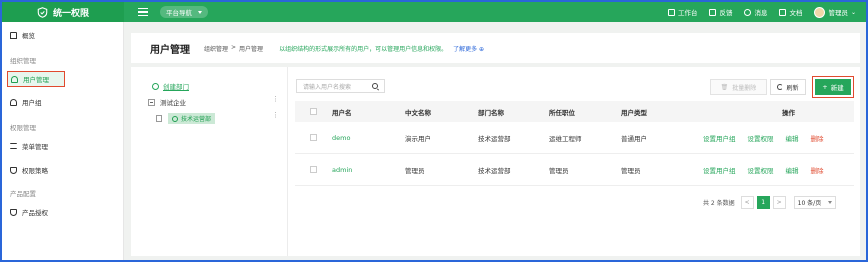 The image size is (868, 262). Describe the element at coordinates (779, 202) in the screenshot. I see `next-page-button: >` at that location.